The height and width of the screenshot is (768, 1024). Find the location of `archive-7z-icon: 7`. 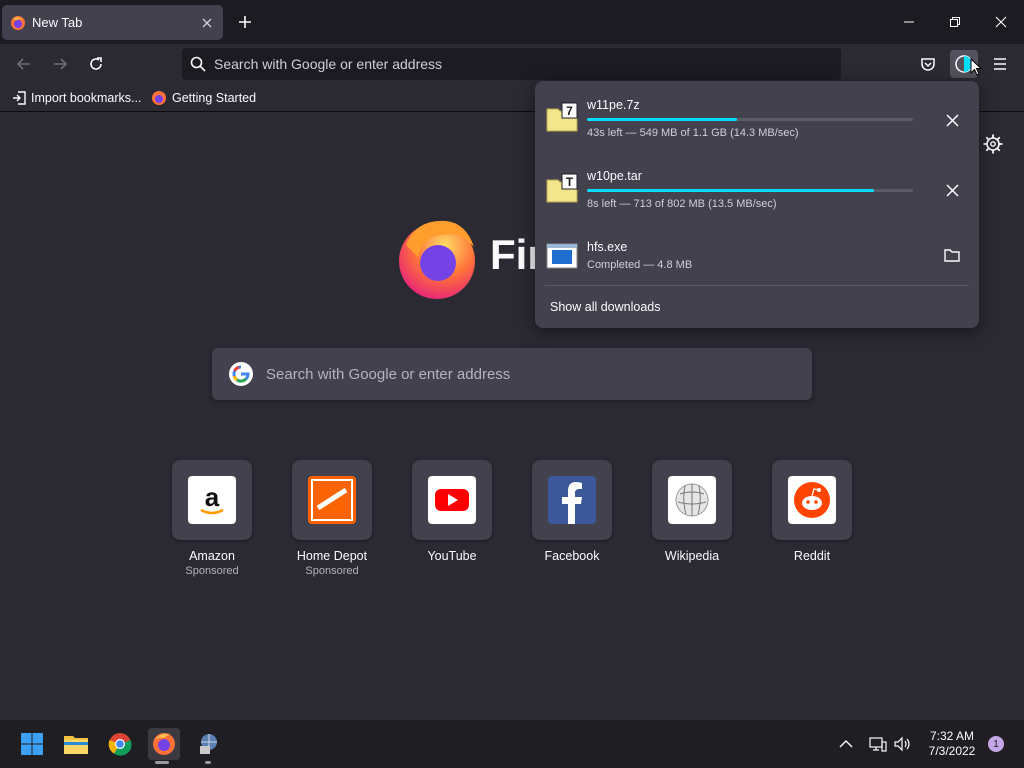

archive-7z-icon: 7 is located at coordinates (562, 117).